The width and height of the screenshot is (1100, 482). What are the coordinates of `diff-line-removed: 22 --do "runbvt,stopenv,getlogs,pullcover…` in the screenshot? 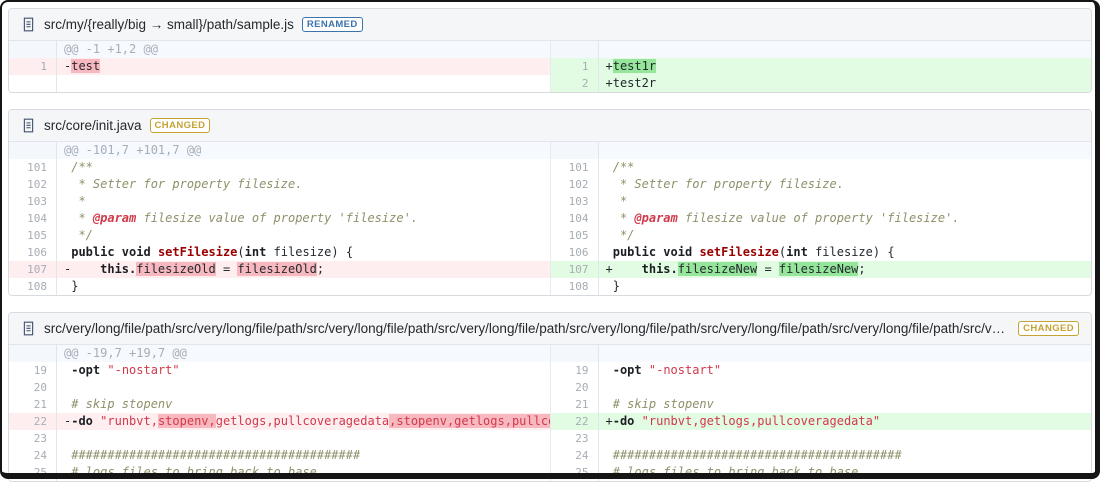 It's located at (279, 421).